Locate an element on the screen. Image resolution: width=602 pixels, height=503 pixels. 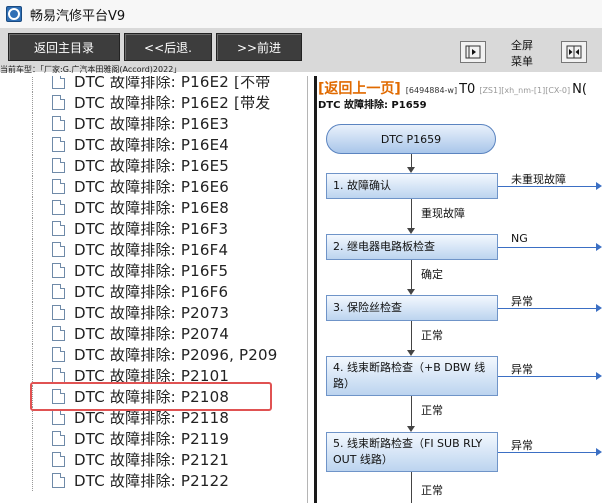
tree-item: DTC 故障排除: P16F3 is located at coordinates (130, 228).